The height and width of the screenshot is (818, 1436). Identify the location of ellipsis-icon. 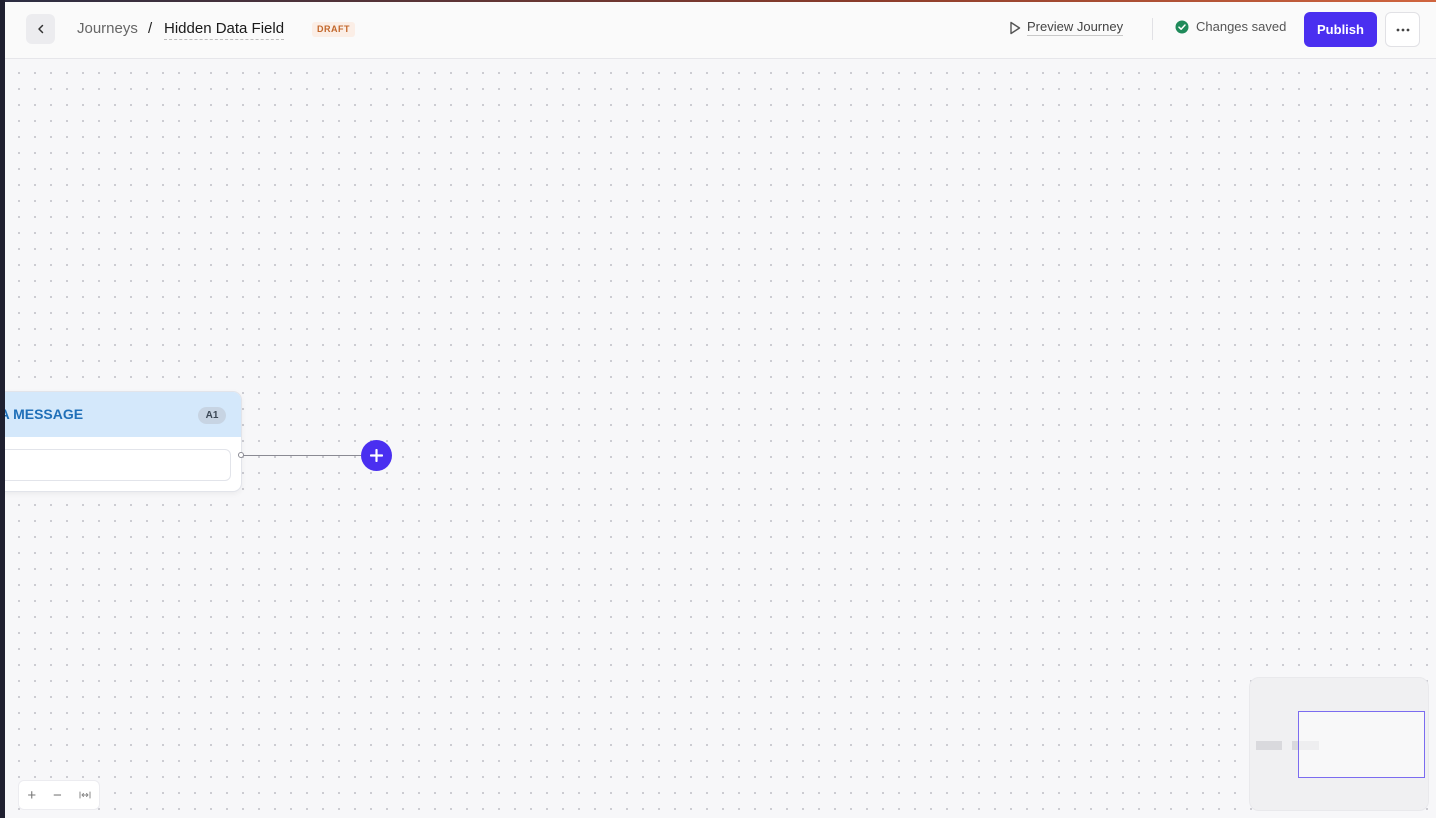
(1402, 29).